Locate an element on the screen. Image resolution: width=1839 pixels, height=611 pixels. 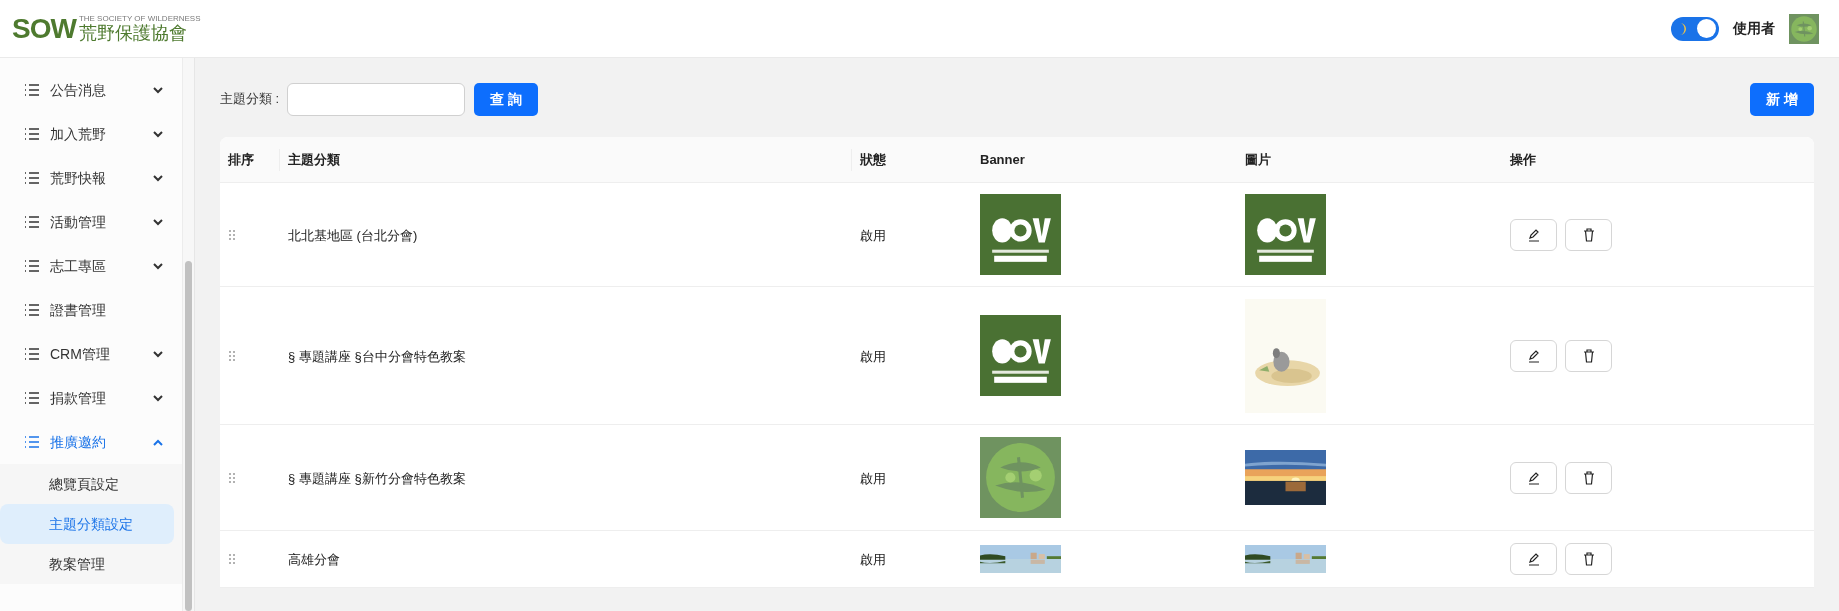
search-button: 查 詢 is located at coordinates (506, 99).